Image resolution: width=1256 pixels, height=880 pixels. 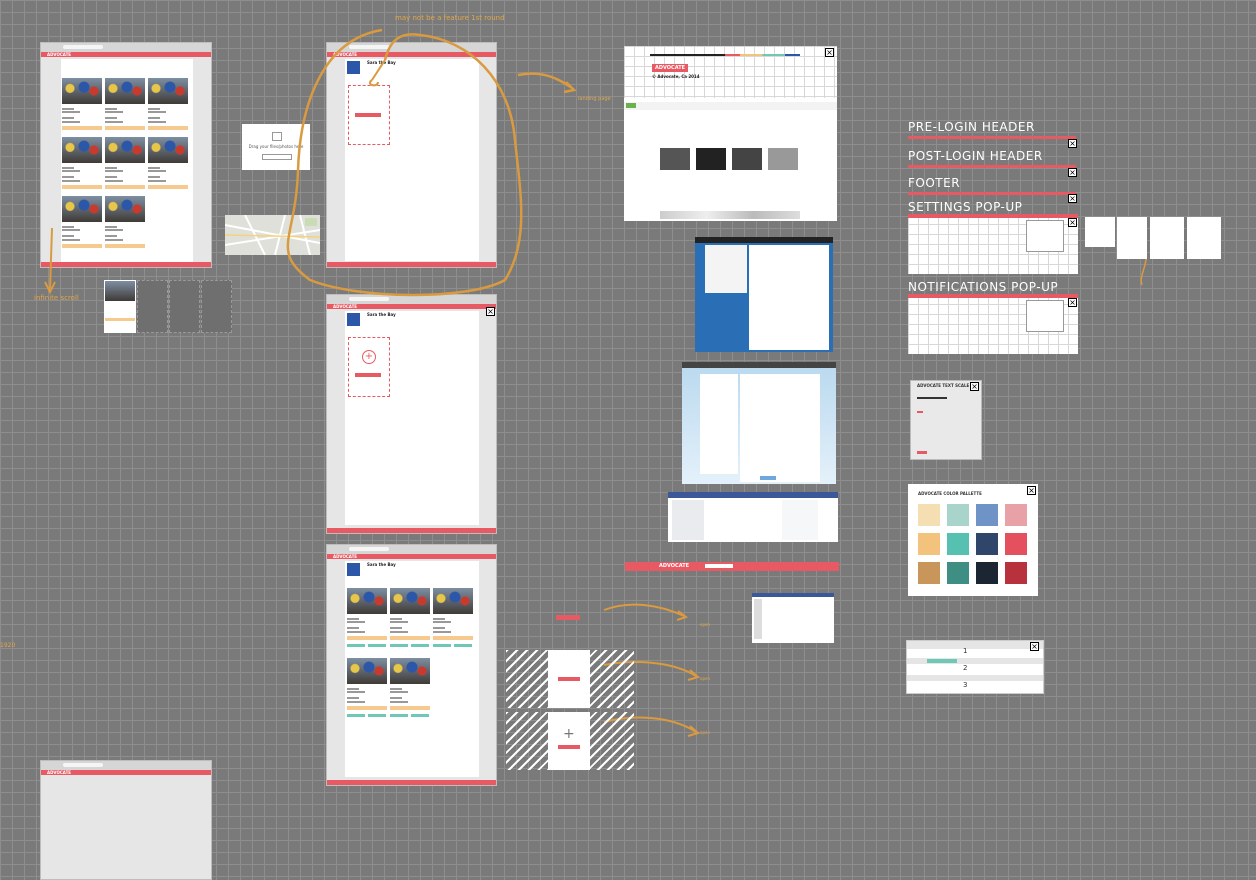 What do you see at coordinates (705, 624) in the screenshot?
I see `annotation-open-1: open` at bounding box center [705, 624].